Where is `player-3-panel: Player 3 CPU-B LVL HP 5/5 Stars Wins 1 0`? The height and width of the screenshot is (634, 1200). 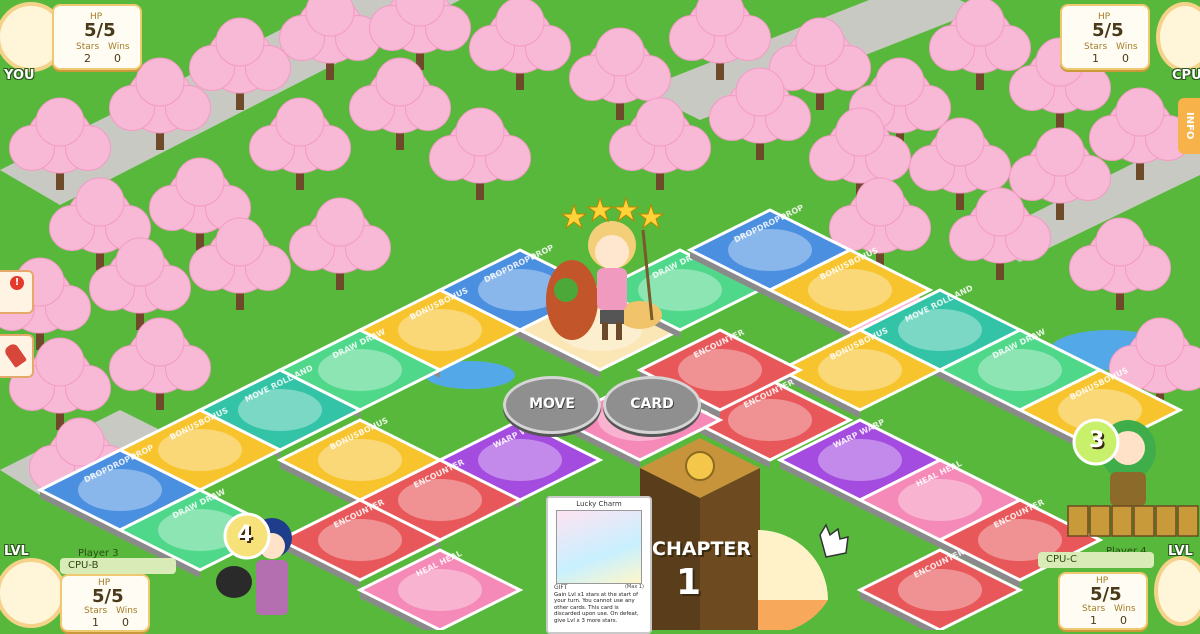
player-3-panel: Player 3 CPU-B LVL HP 5/5 Stars Wins 1 0 is located at coordinates (90, 588).